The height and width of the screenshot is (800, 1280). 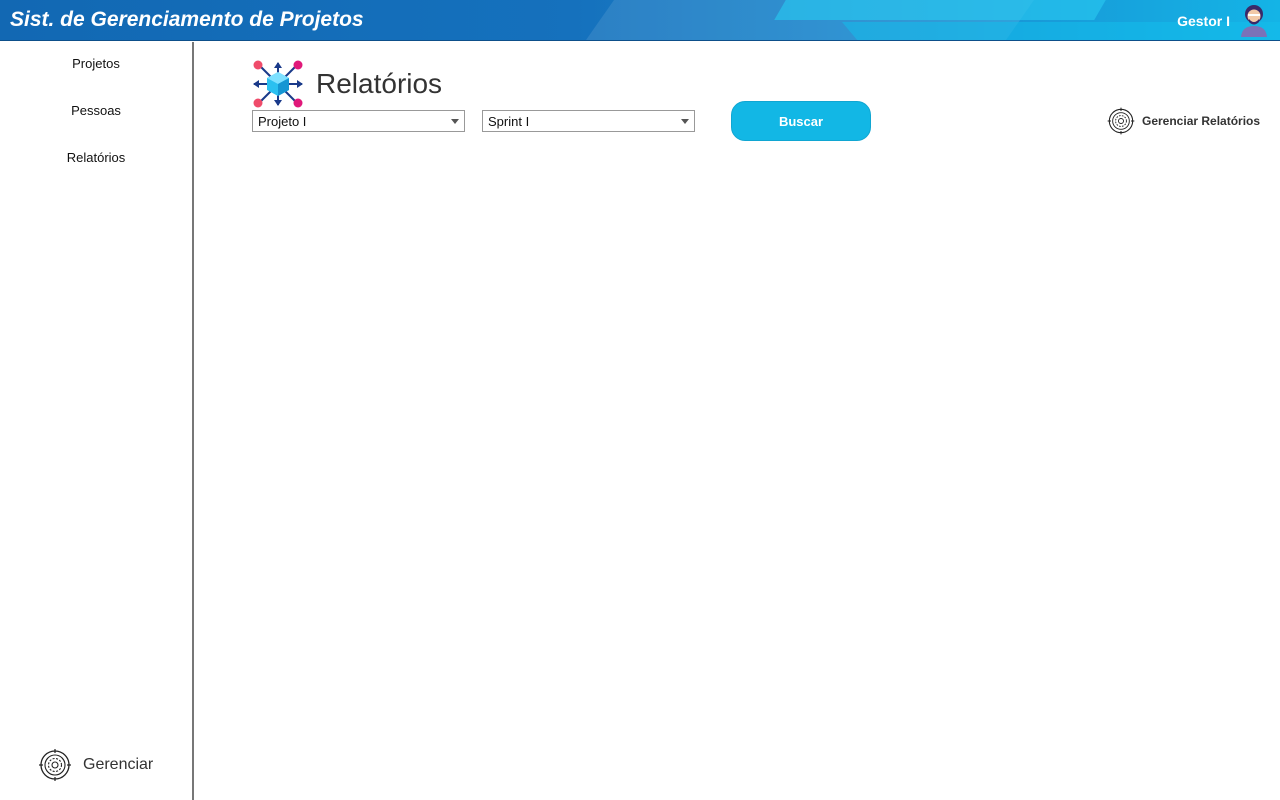 I want to click on manage-reports-link: Gerenciar Relatórios, so click(x=1183, y=121).